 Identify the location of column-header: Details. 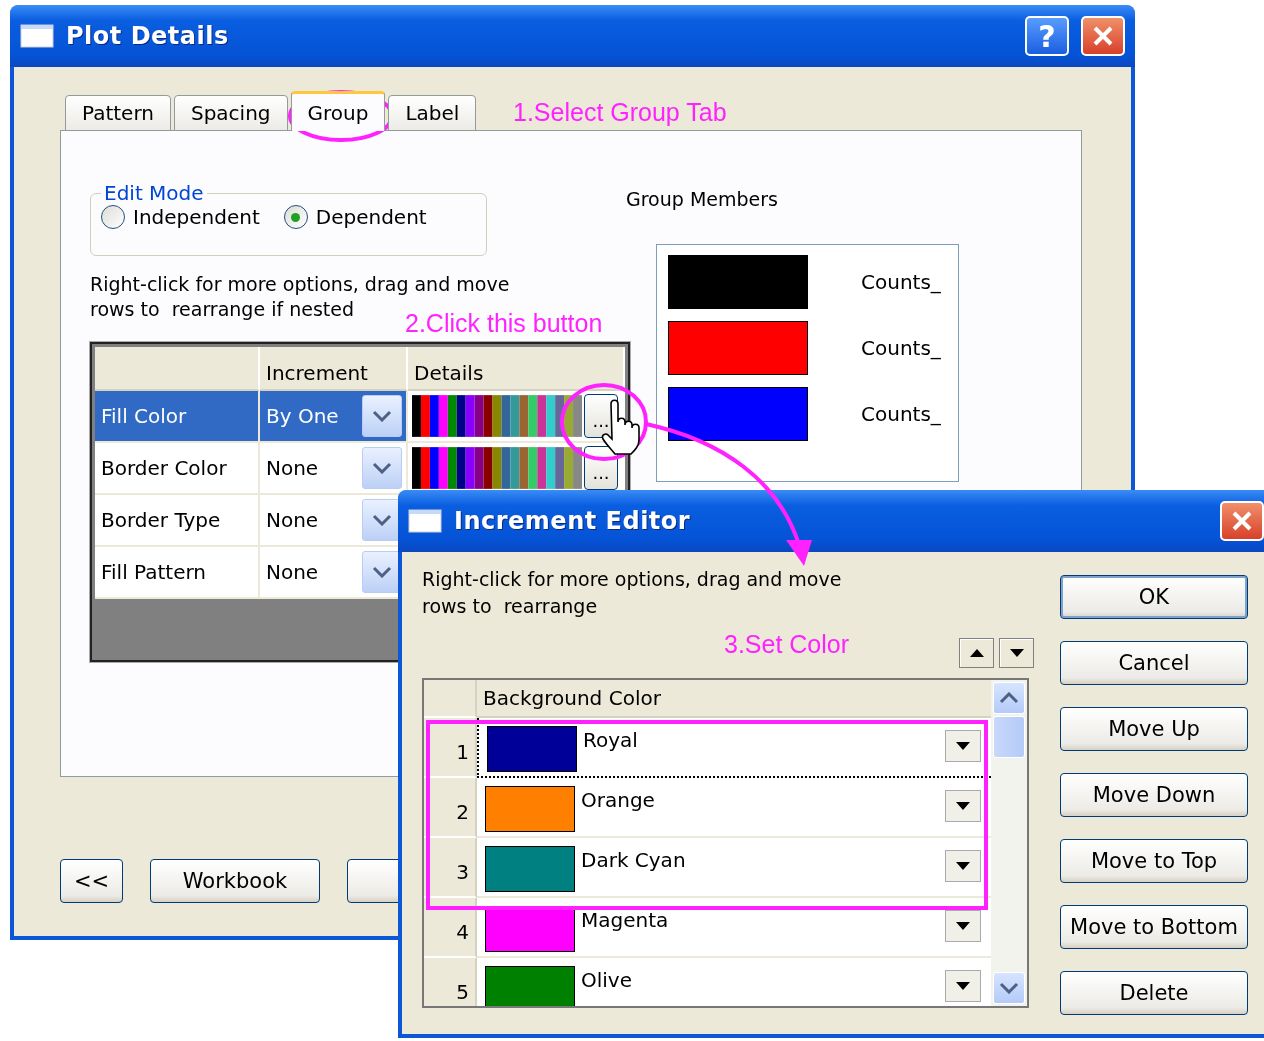
(516, 369).